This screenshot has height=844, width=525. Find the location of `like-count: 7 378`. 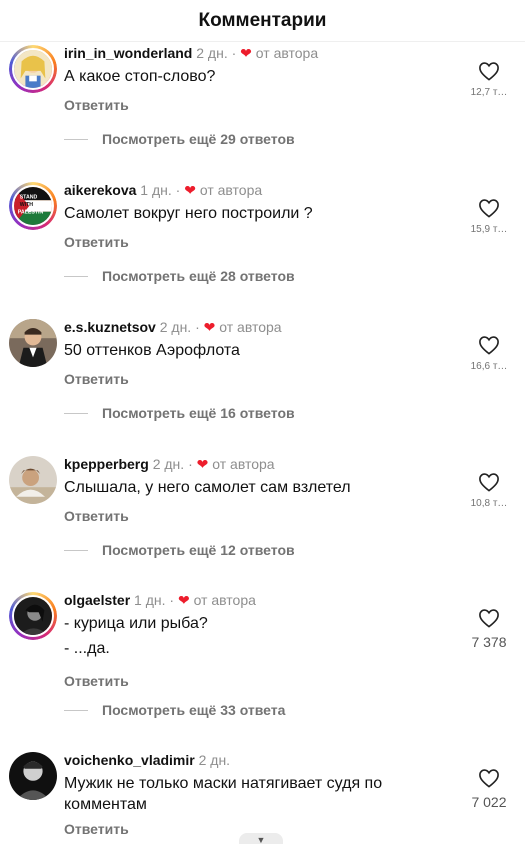

like-count: 7 378 is located at coordinates (489, 642).